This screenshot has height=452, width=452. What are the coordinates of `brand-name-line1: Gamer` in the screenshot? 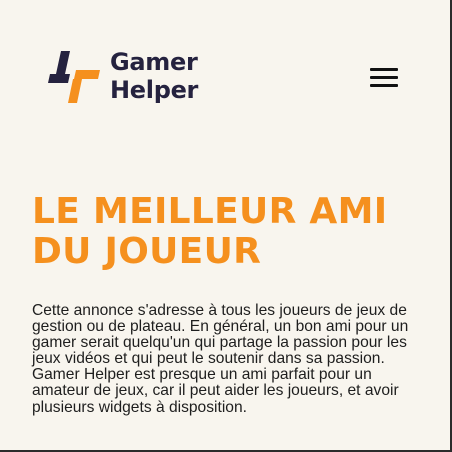 It's located at (154, 62).